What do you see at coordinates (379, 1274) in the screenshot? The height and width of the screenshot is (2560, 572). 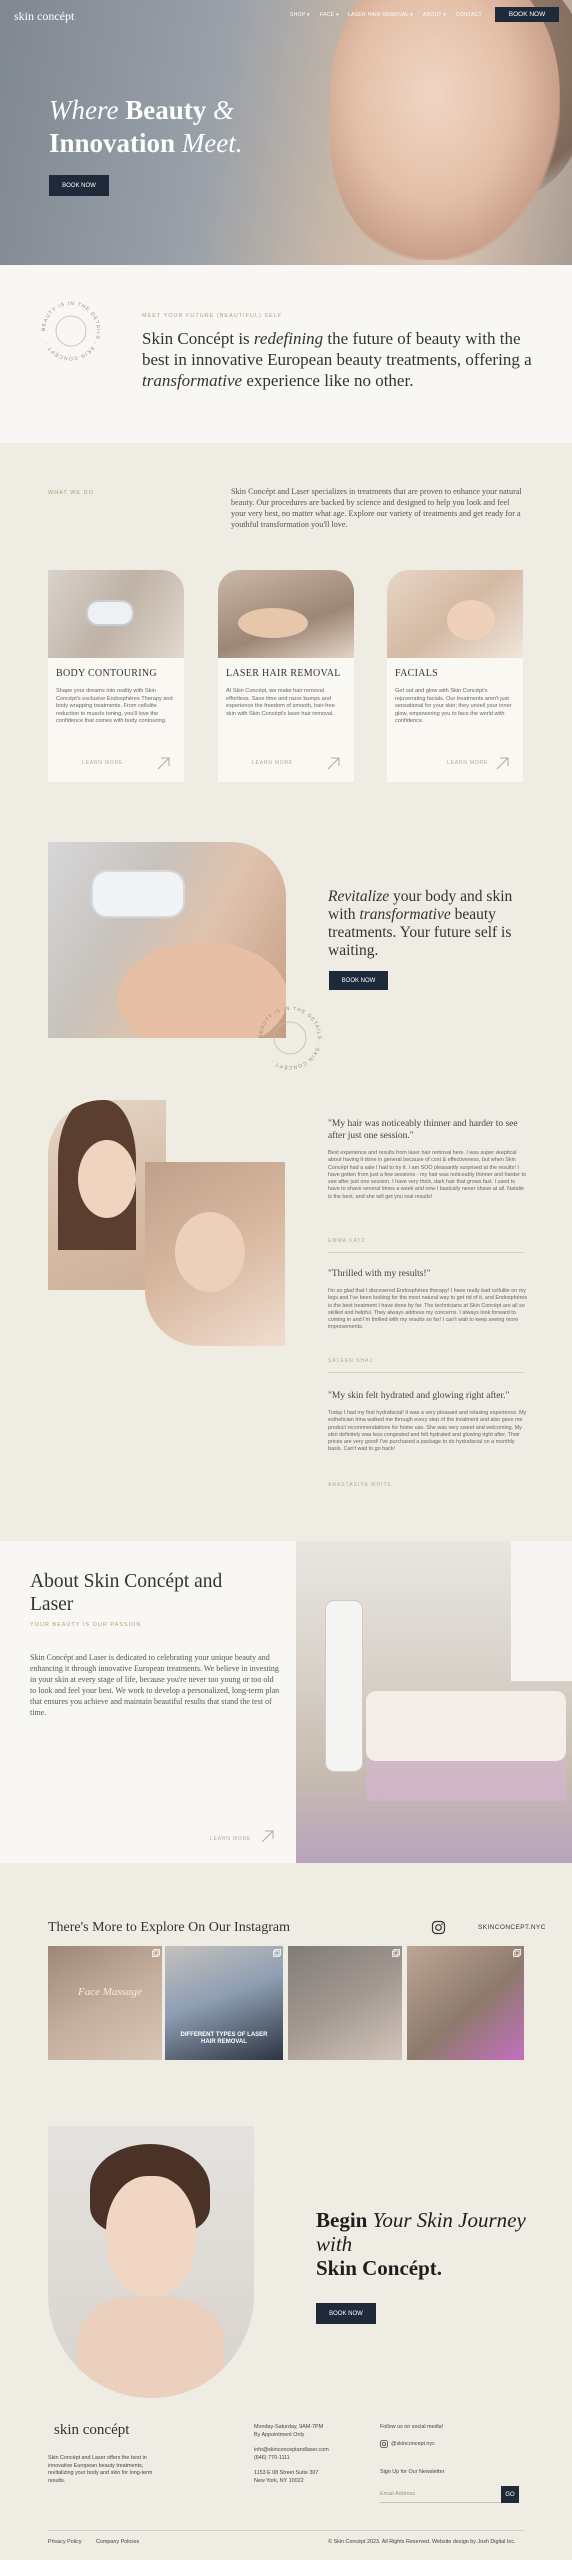 I see `testimonial-quote: "Thrilled with my results!"` at bounding box center [379, 1274].